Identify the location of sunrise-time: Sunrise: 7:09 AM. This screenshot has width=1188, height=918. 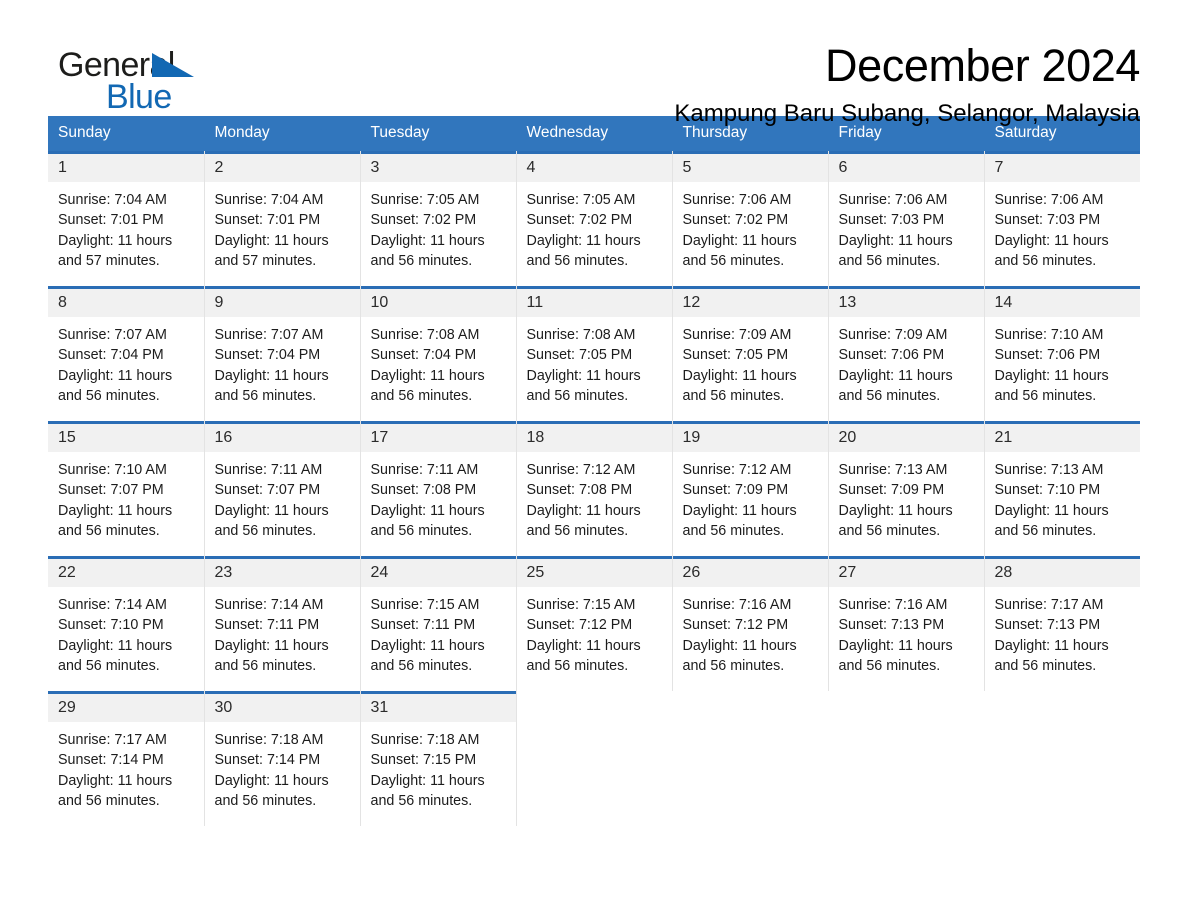
(737, 335).